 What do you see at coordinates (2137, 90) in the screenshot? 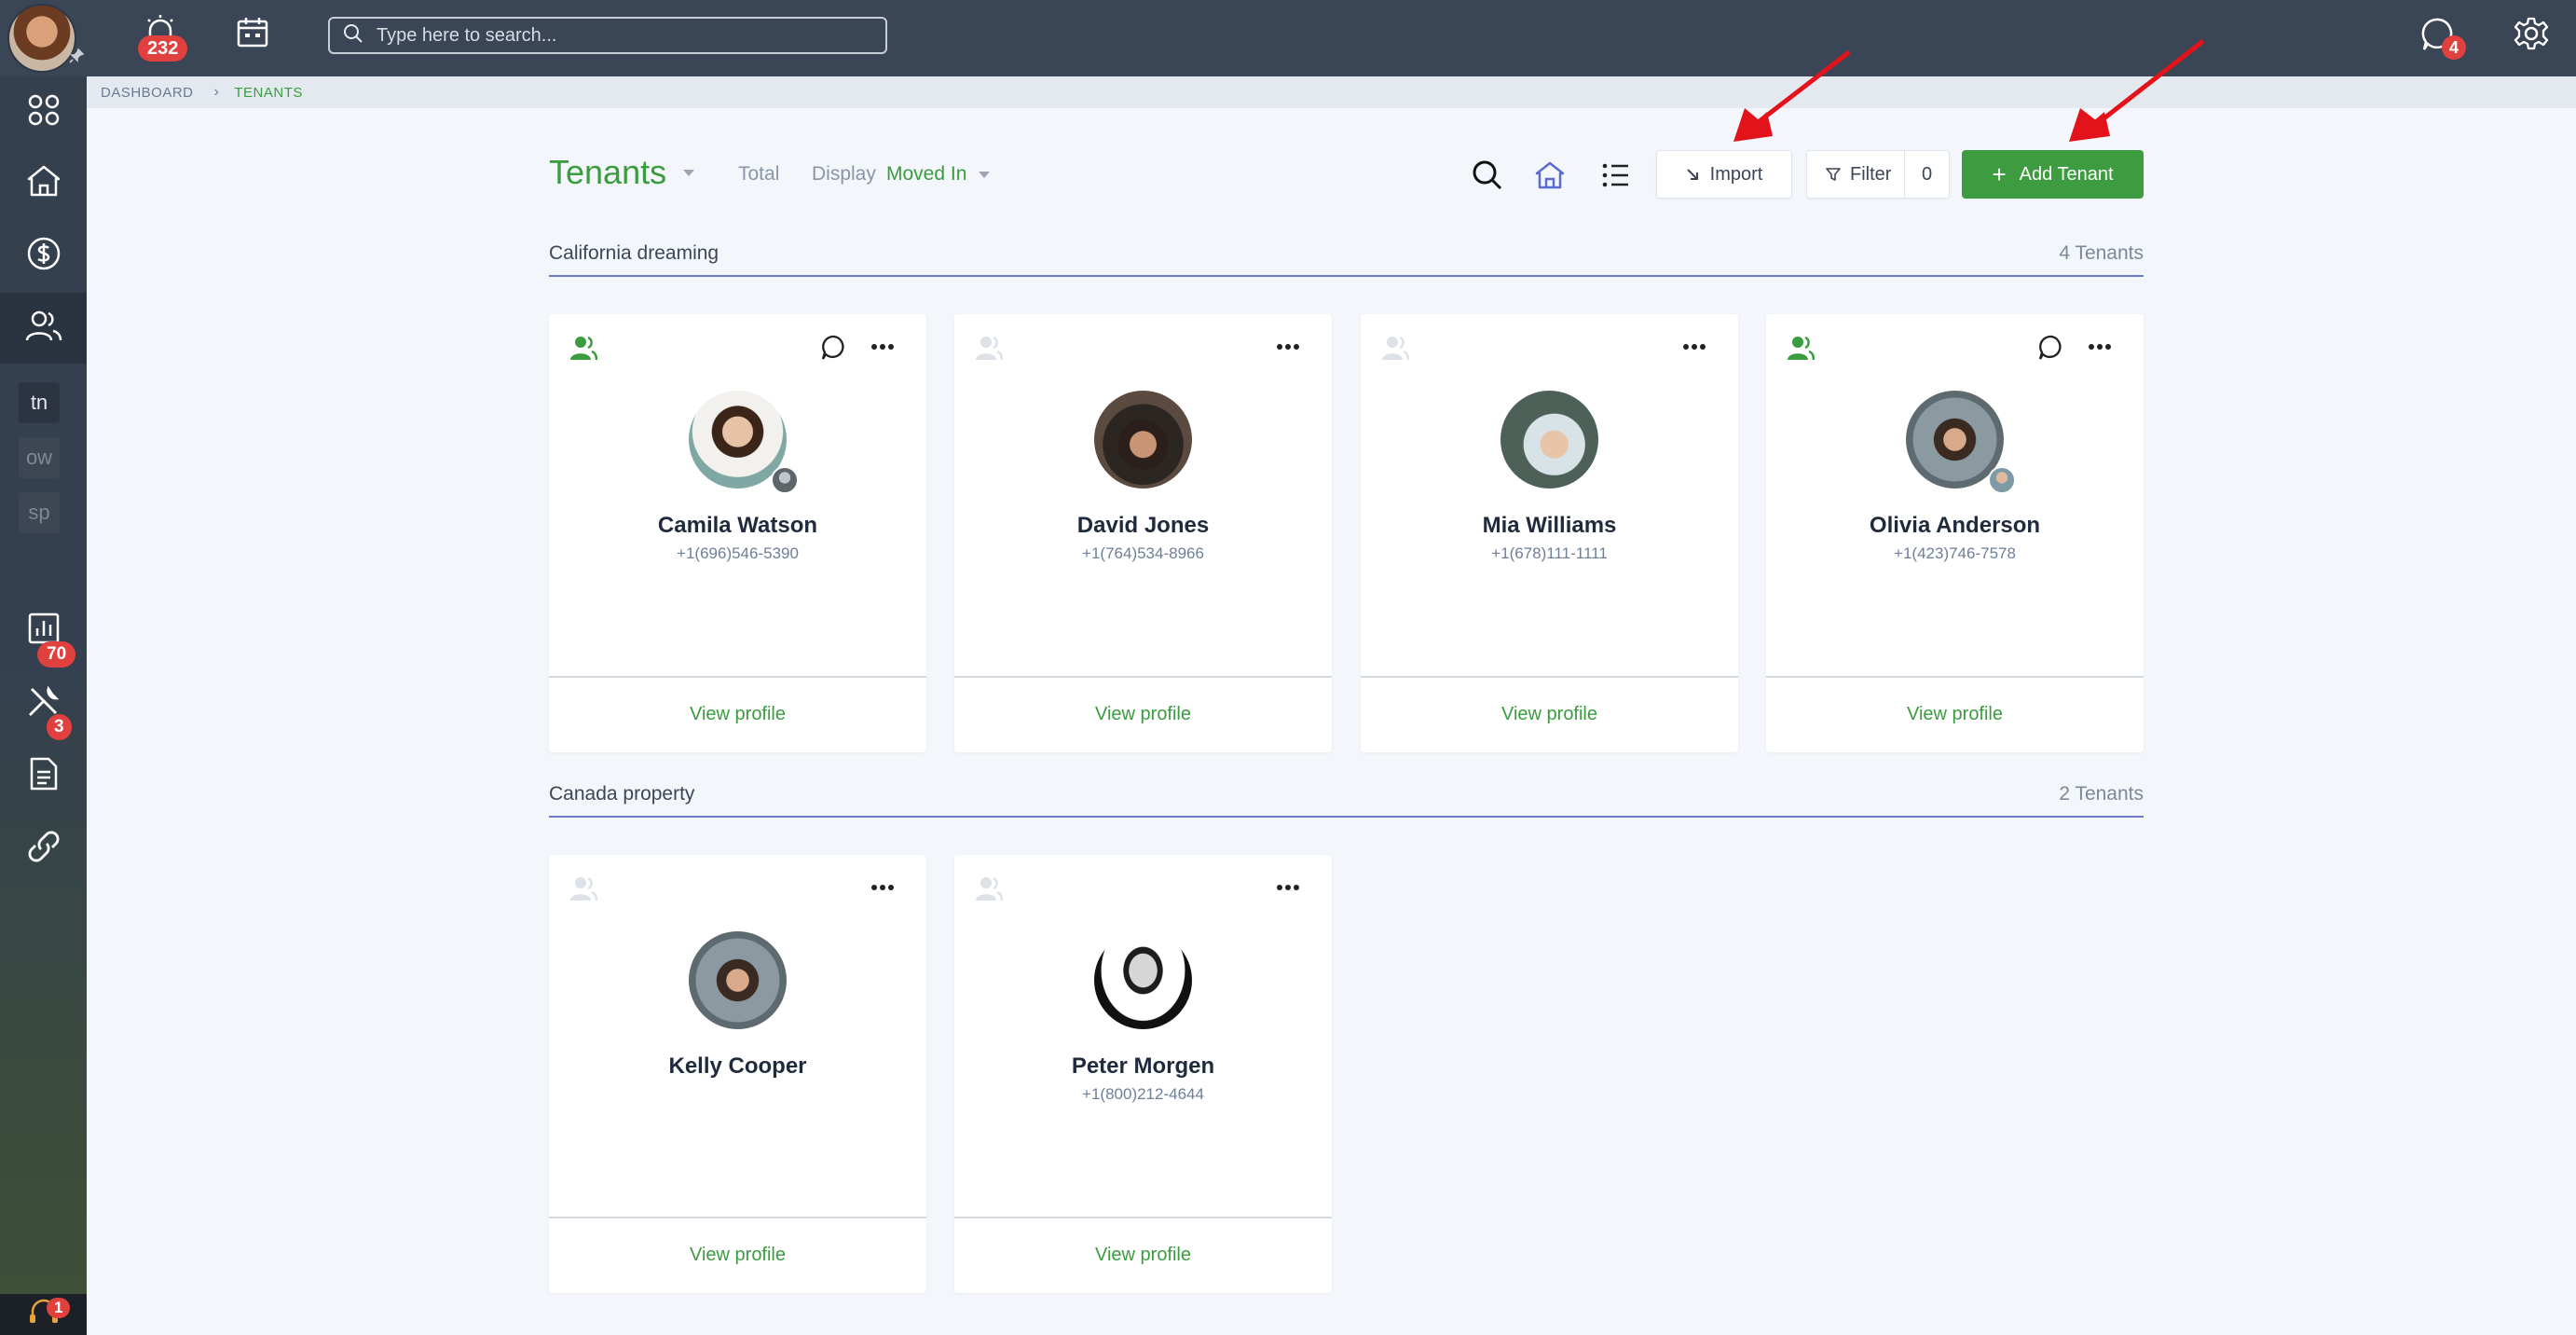
I see `annotation-arrow-add-tenant` at bounding box center [2137, 90].